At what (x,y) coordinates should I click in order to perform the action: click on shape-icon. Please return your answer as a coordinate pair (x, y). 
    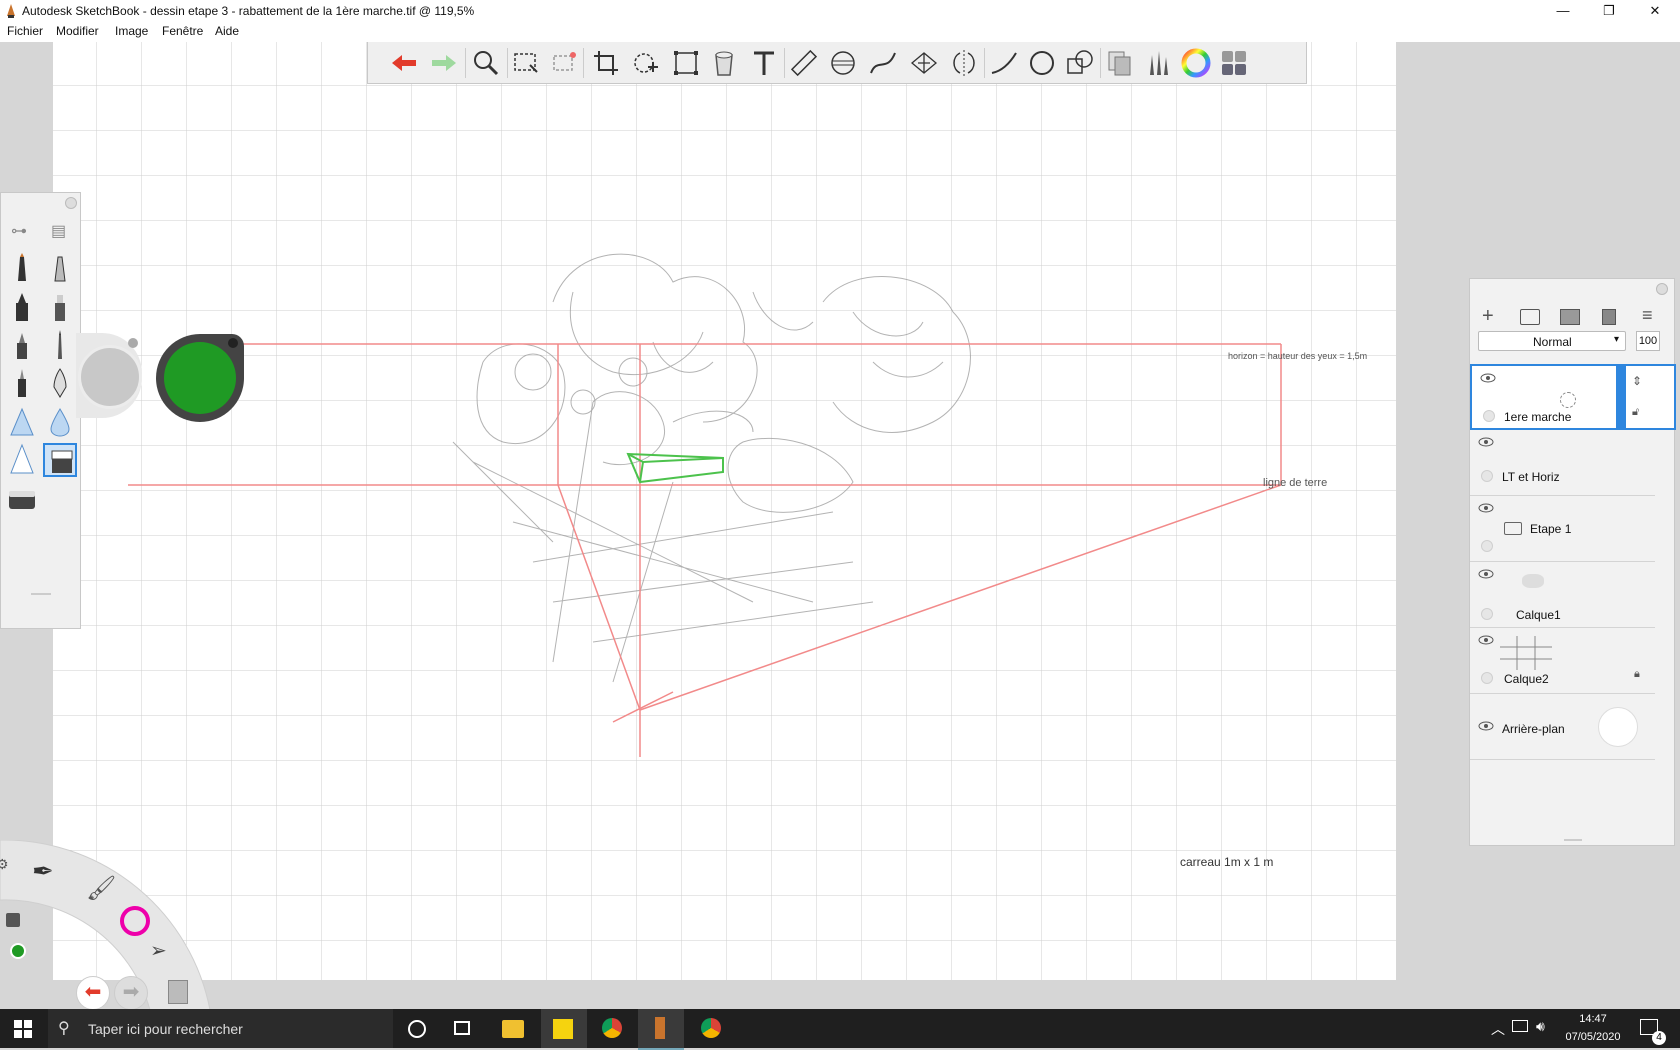
    Looking at the image, I should click on (1080, 63).